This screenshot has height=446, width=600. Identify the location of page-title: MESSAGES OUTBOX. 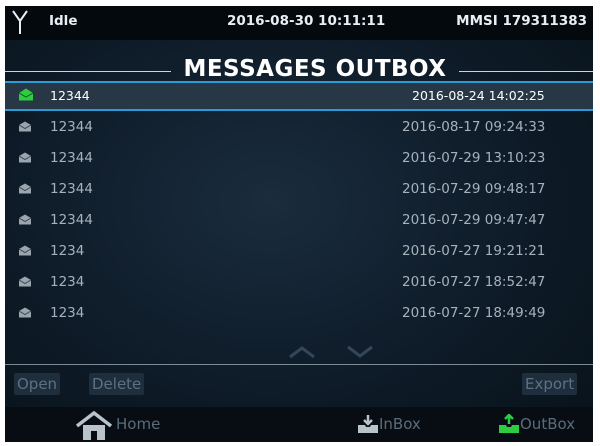
(315, 69).